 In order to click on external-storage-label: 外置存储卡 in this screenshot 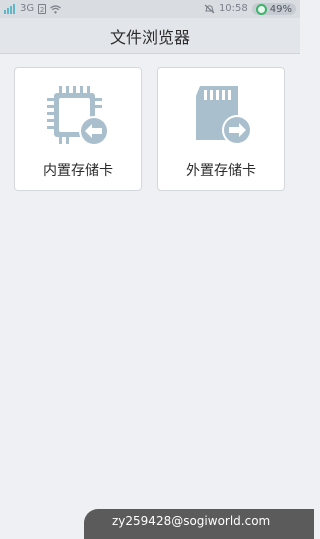, I will do `click(221, 171)`.